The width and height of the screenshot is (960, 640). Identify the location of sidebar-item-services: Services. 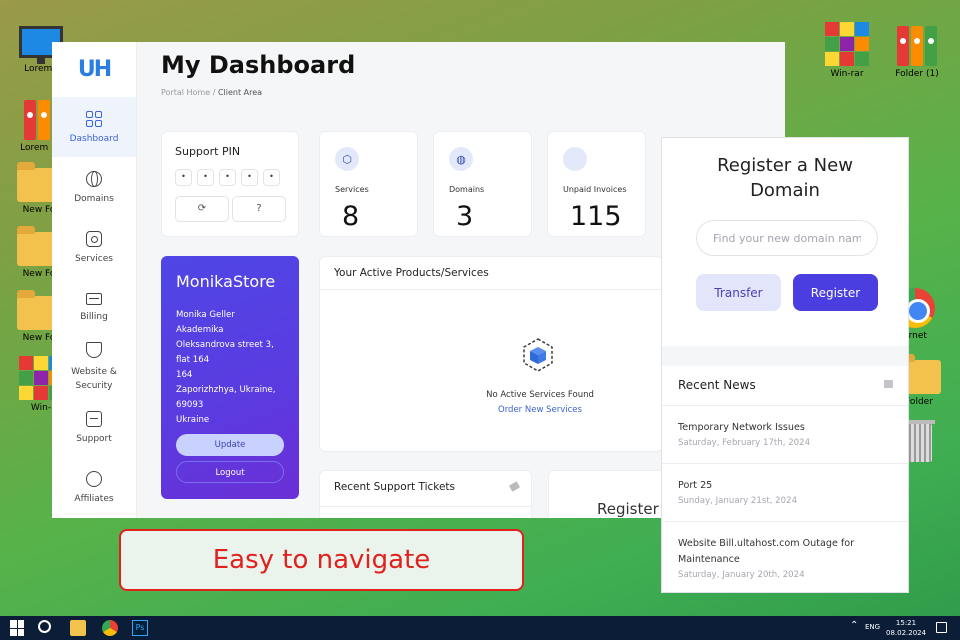
(94, 247).